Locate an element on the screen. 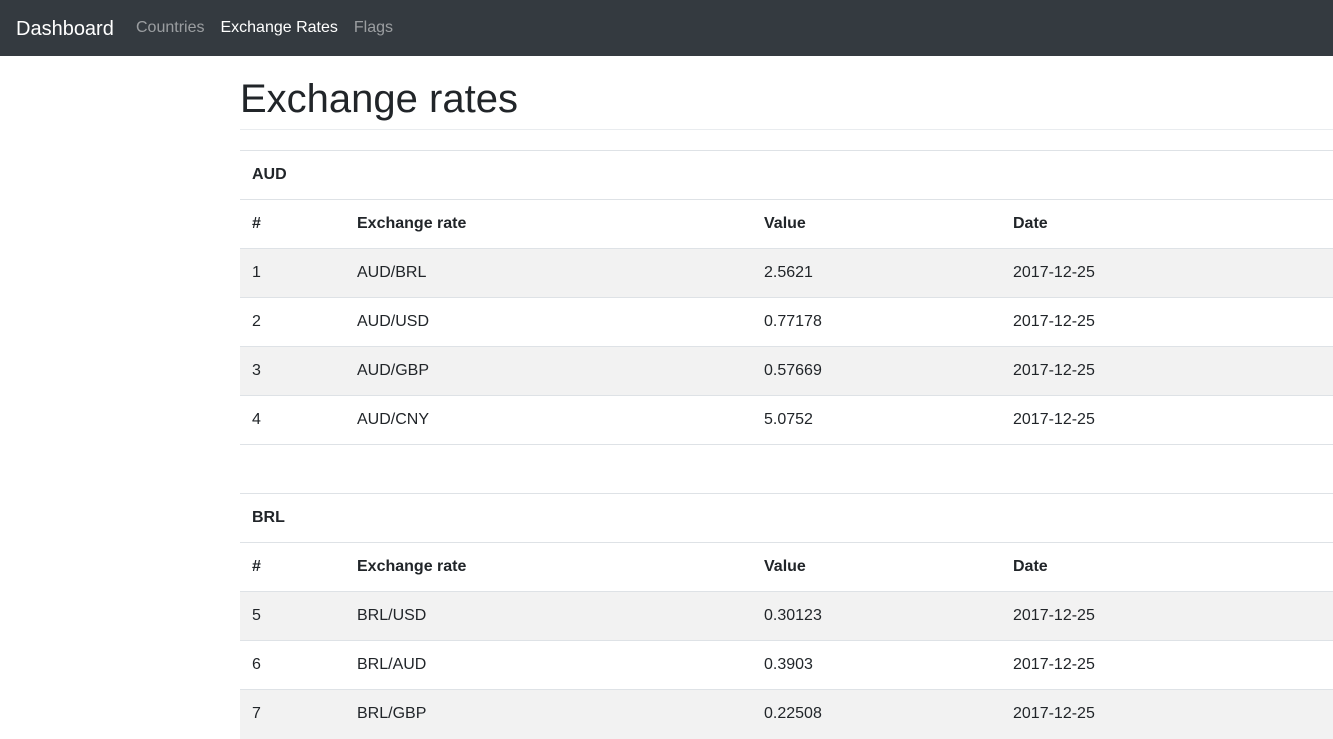  group-currency: AUD is located at coordinates (786, 175).